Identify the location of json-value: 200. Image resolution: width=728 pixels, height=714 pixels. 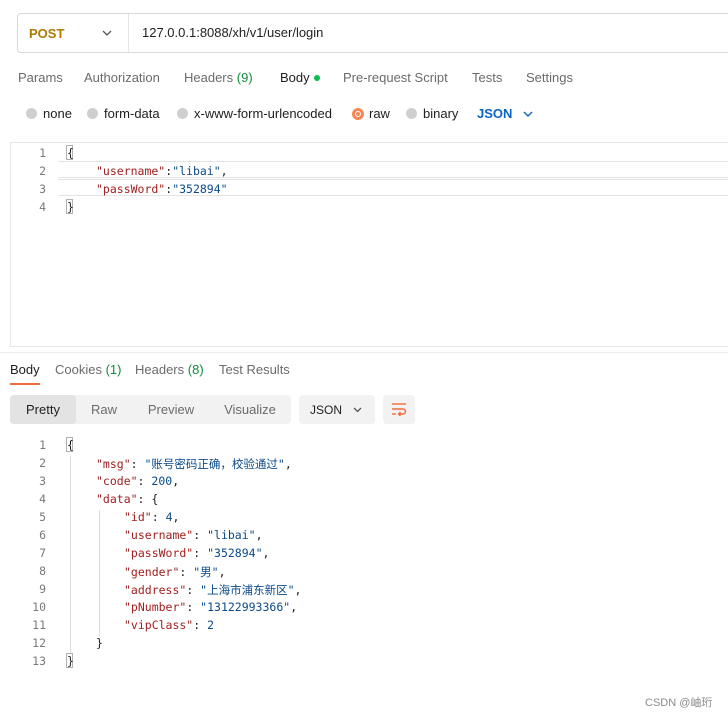
(162, 481).